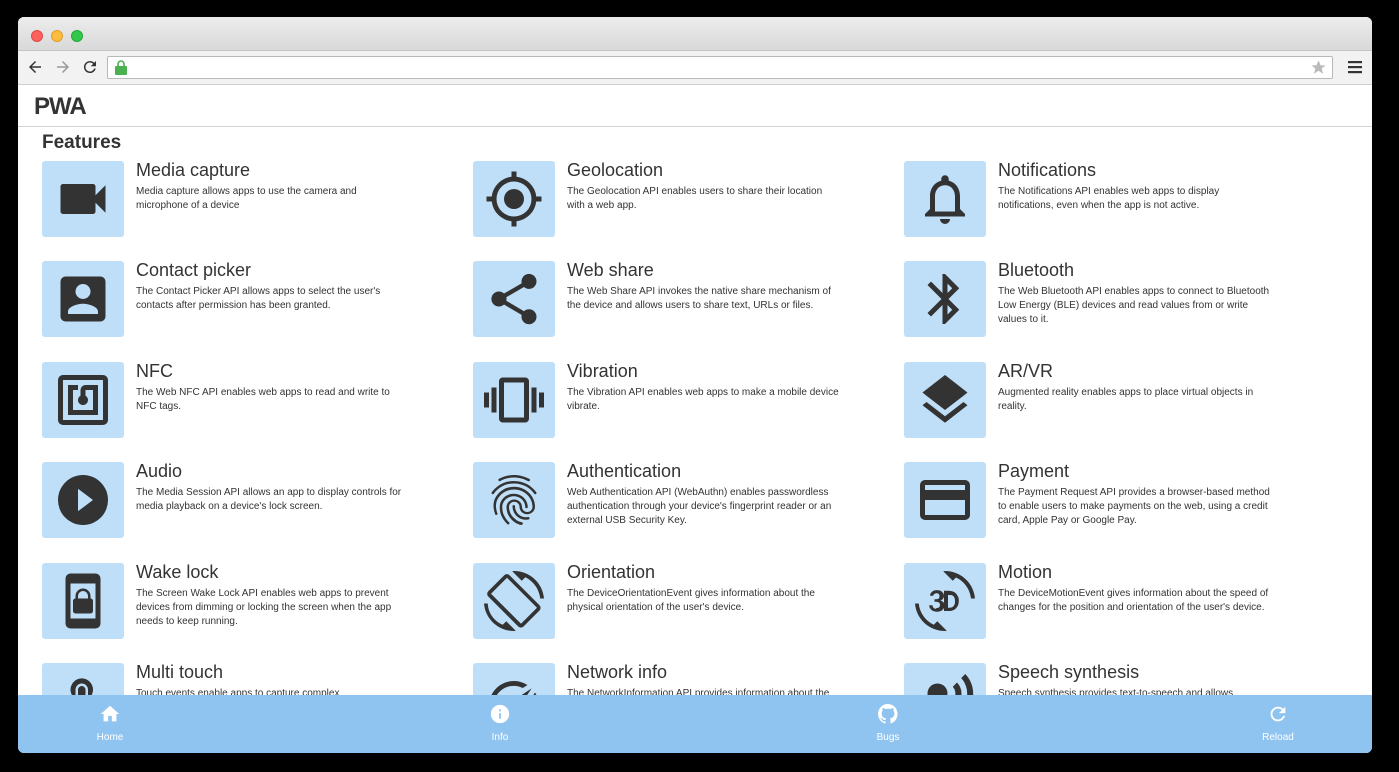  Describe the element at coordinates (888, 737) in the screenshot. I see `nav-label: Bugs` at that location.